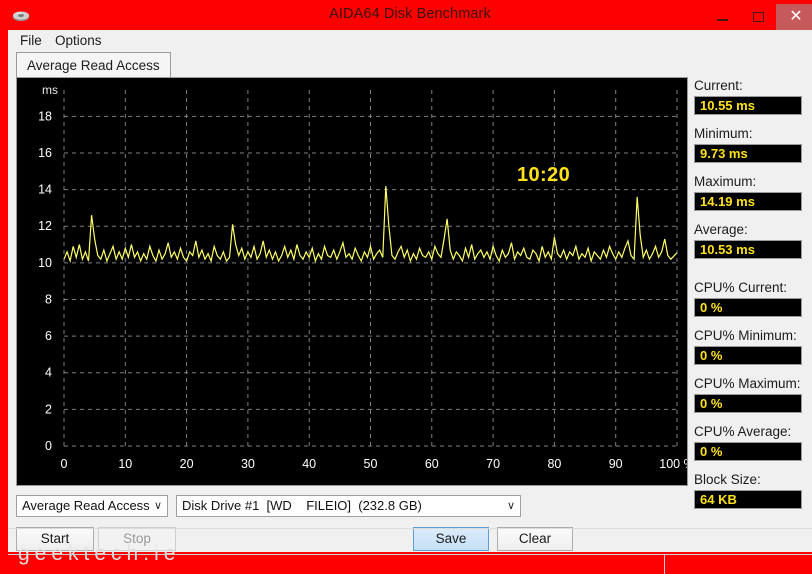 This screenshot has width=812, height=574. What do you see at coordinates (616, 464) in the screenshot?
I see `svg-text: 90` at bounding box center [616, 464].